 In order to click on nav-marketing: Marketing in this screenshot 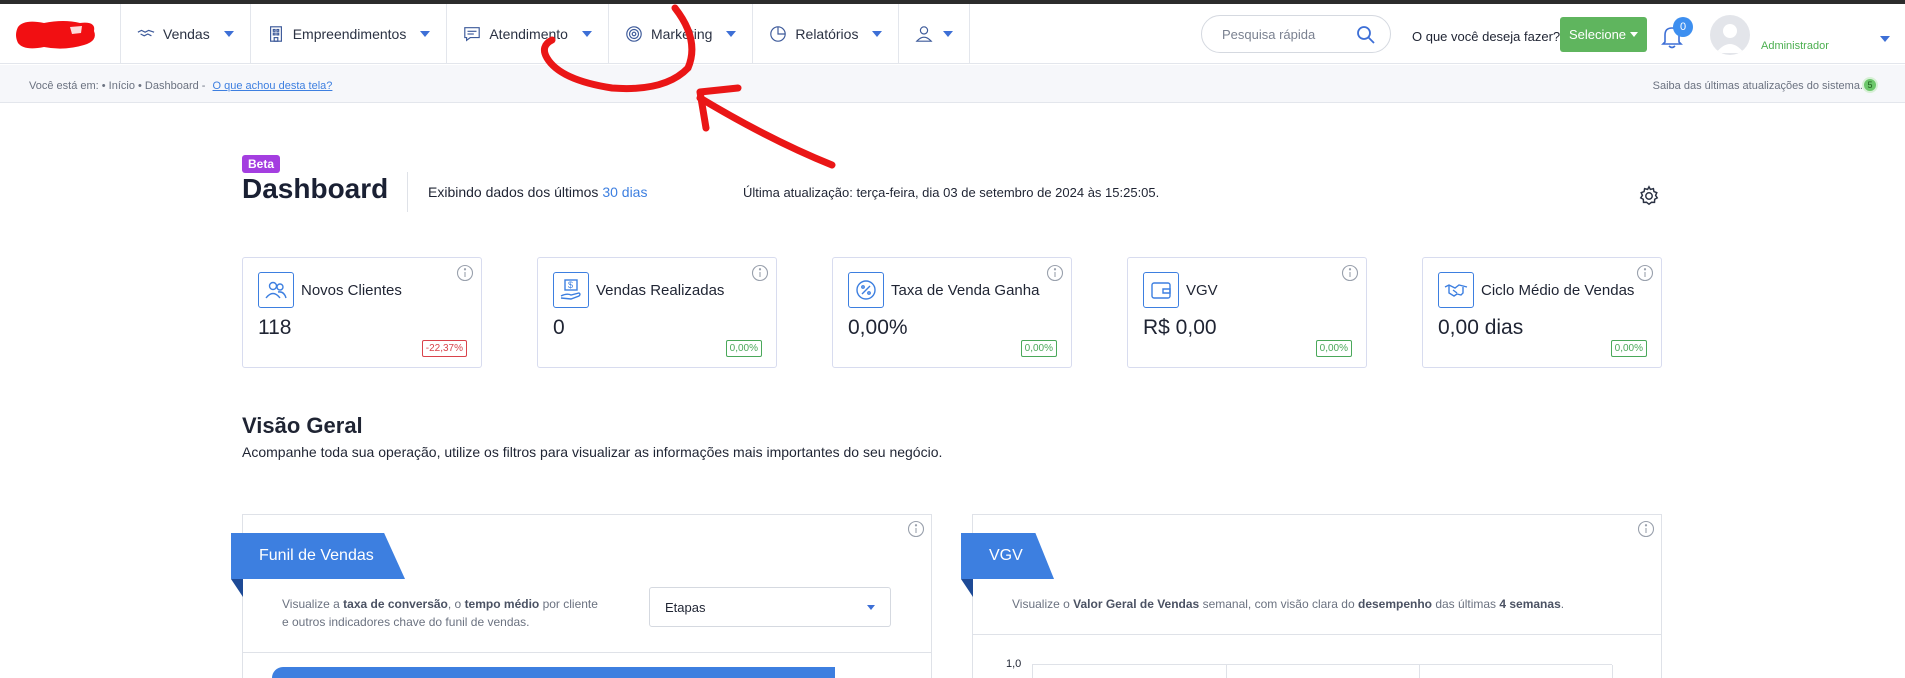, I will do `click(679, 34)`.